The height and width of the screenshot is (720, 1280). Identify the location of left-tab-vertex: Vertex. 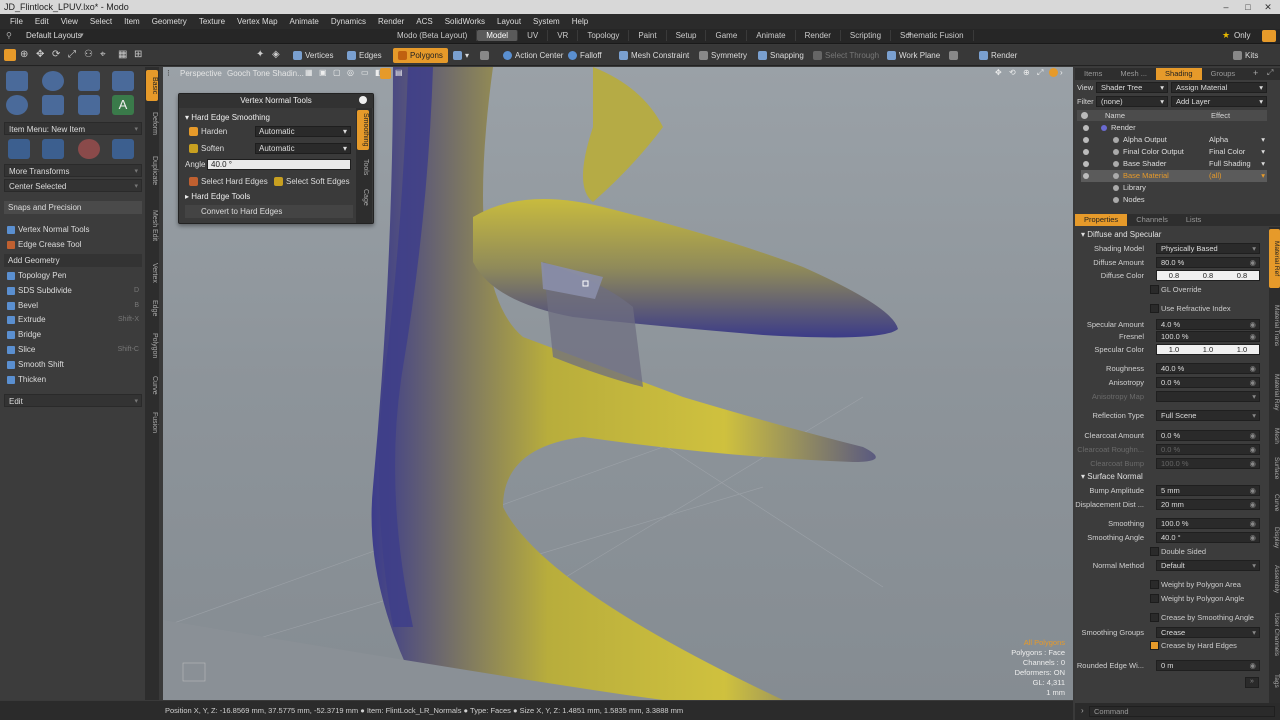
(152, 273).